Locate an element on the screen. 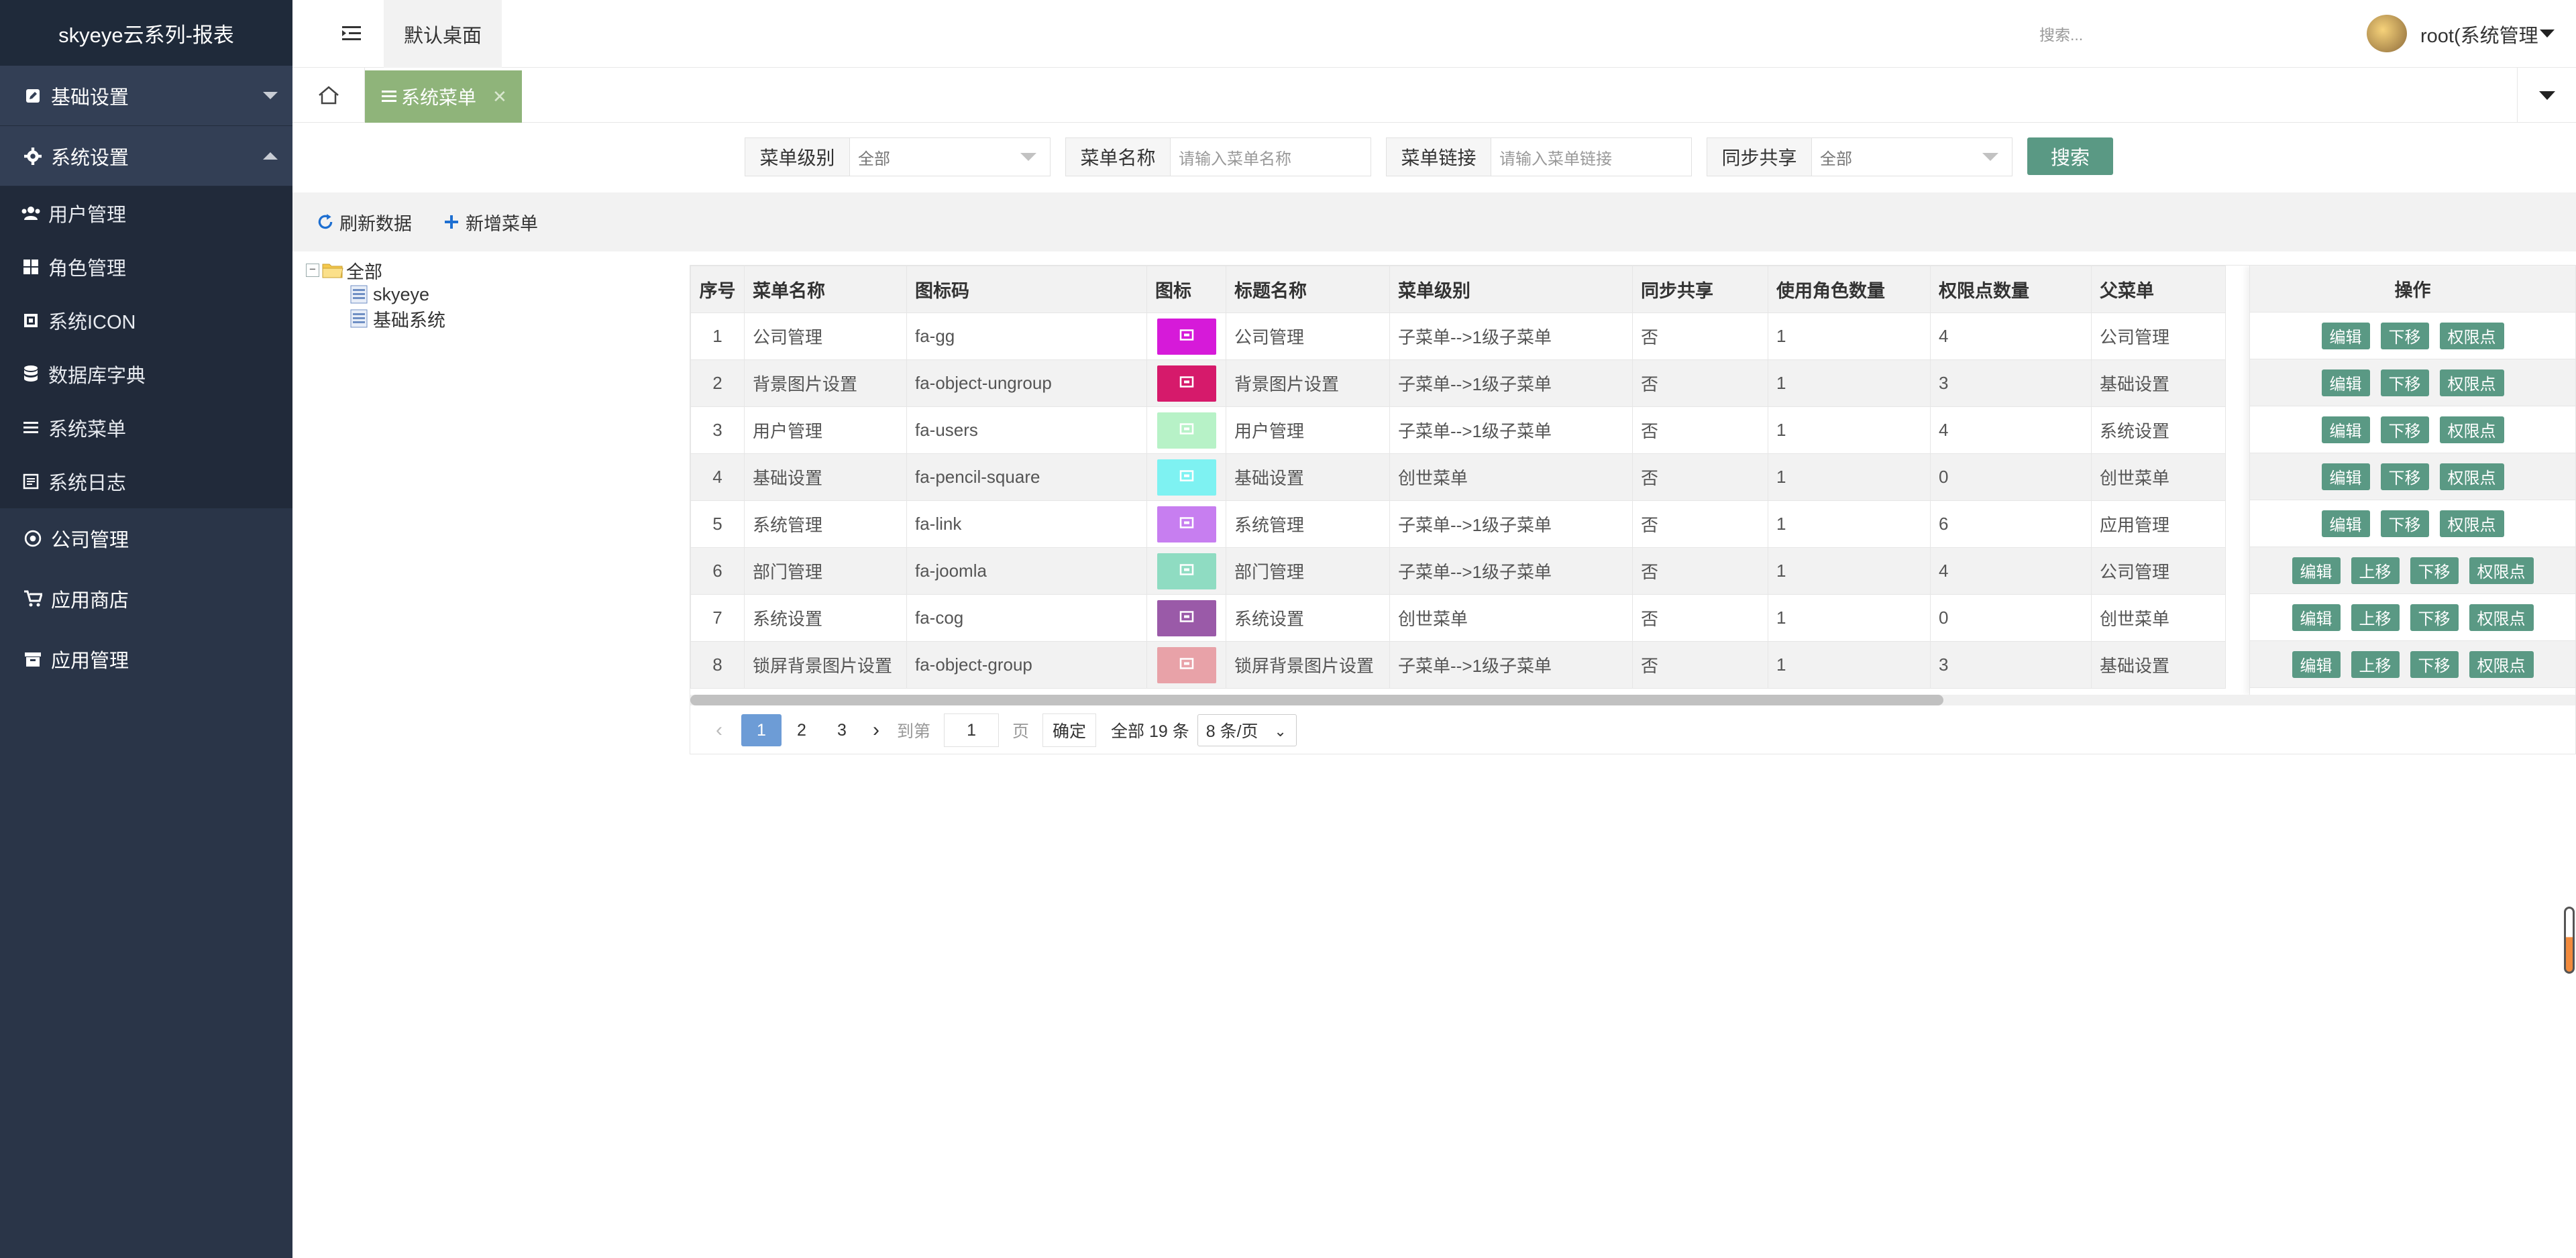  col-header: 使用角色数量 is located at coordinates (1849, 289).